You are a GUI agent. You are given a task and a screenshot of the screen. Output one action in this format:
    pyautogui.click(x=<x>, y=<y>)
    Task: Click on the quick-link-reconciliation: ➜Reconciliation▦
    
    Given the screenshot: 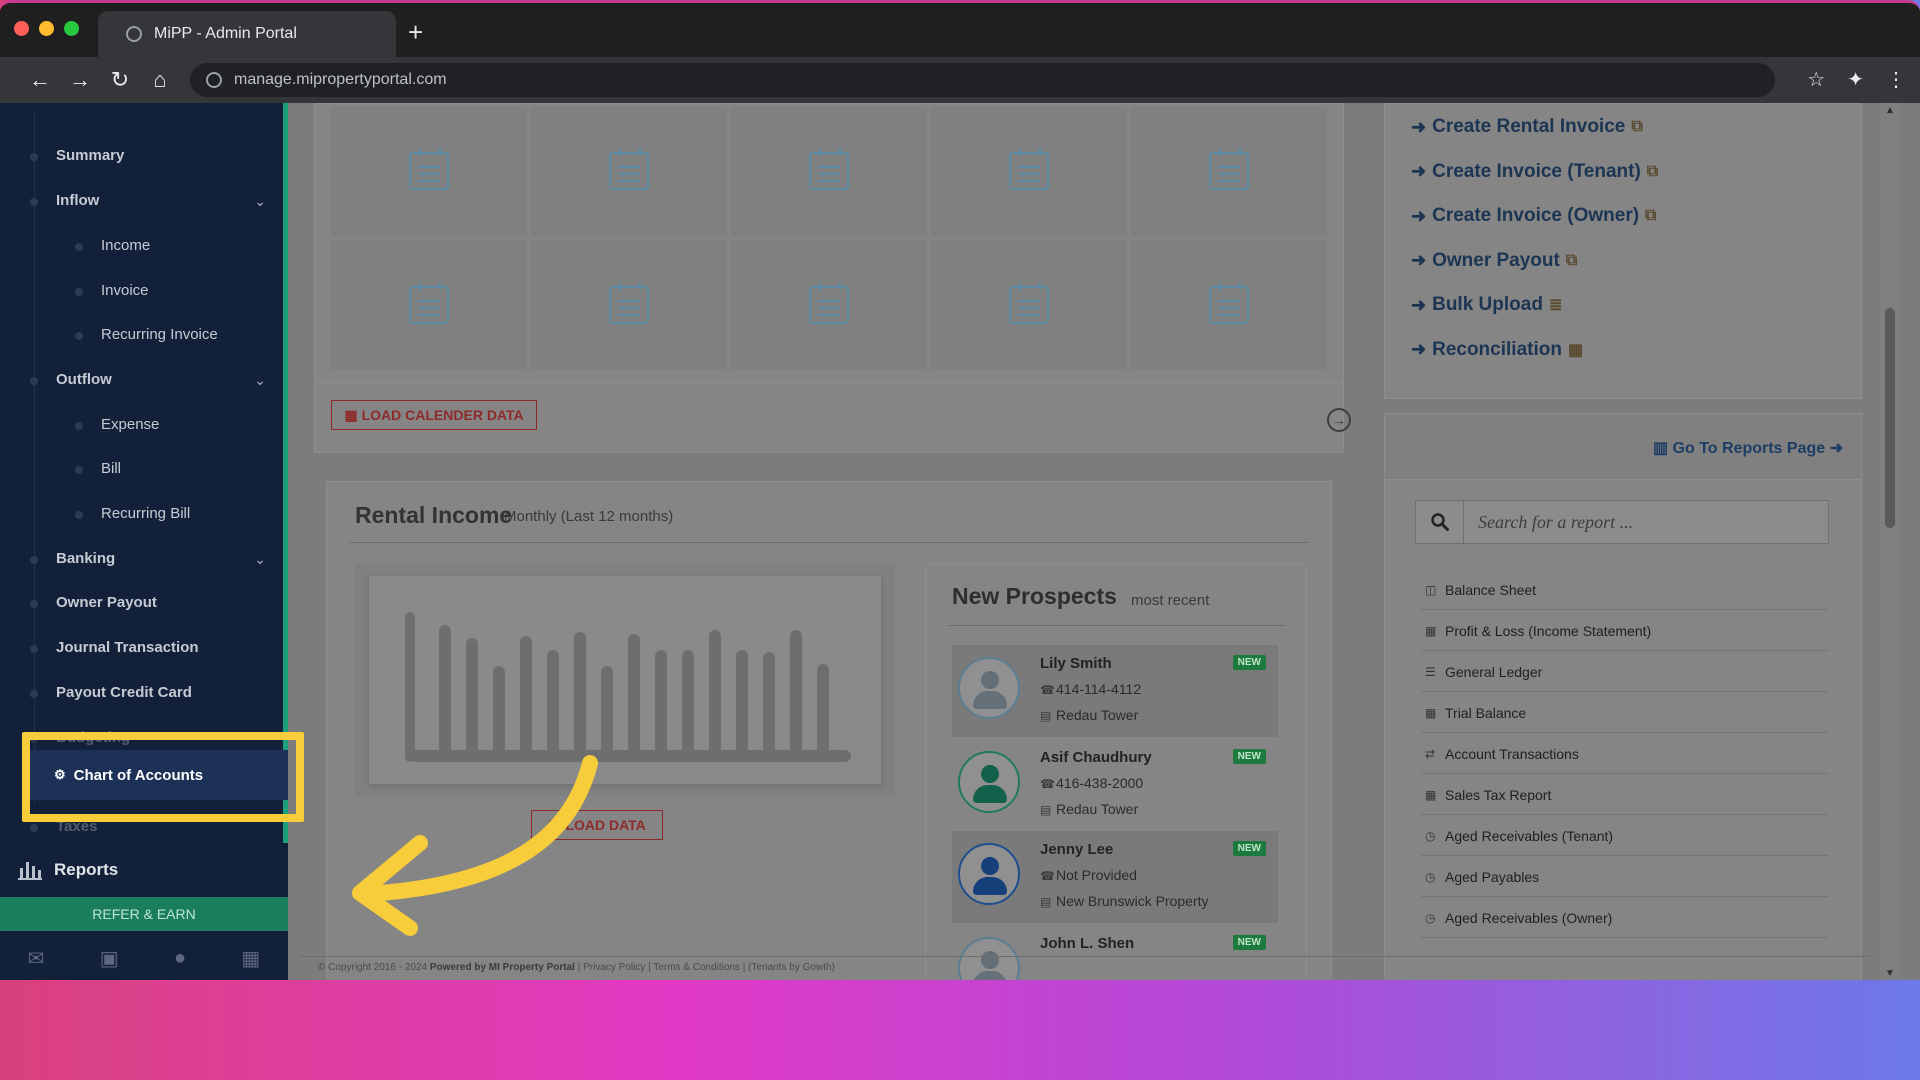 What is the action you would take?
    pyautogui.click(x=1497, y=350)
    